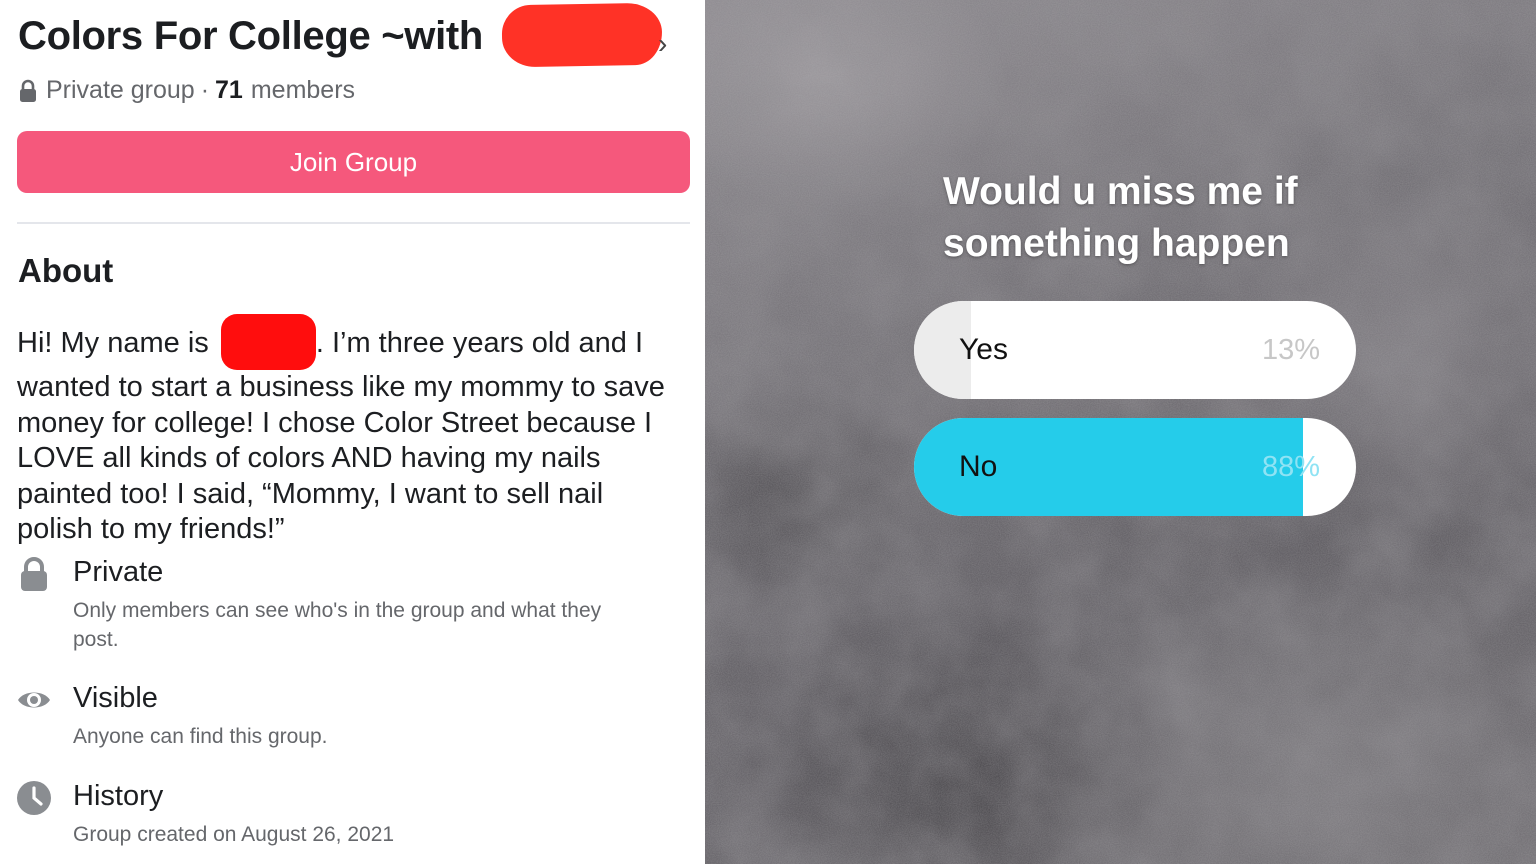 The image size is (1536, 864). Describe the element at coordinates (303, 90) in the screenshot. I see `members-word: members` at that location.